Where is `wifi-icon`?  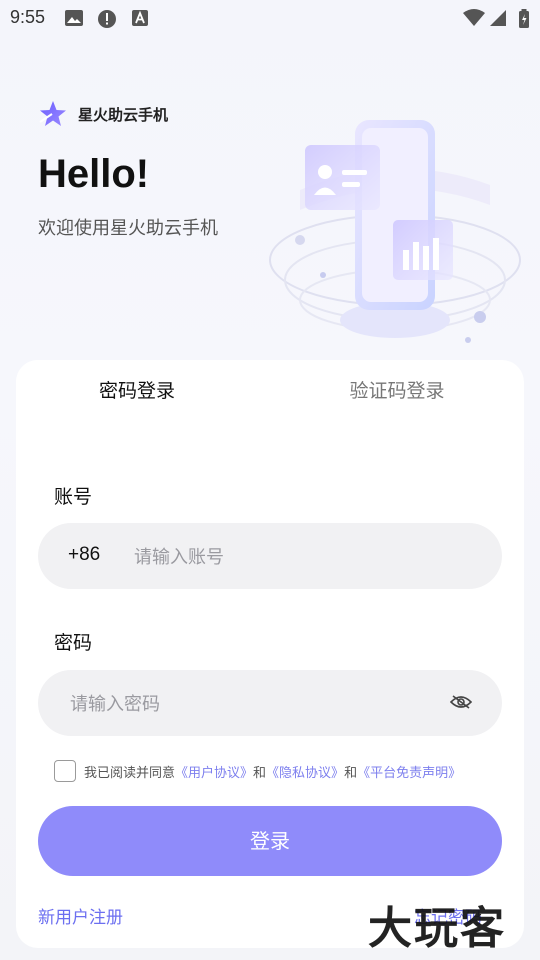
wifi-icon is located at coordinates (474, 17).